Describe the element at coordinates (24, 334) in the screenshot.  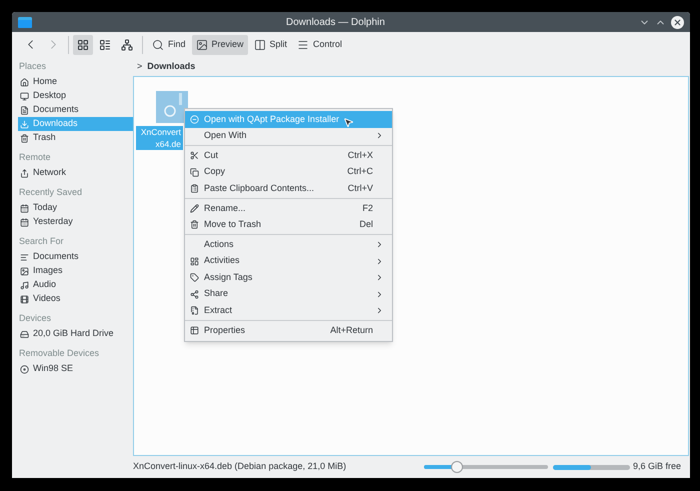
I see `drive-icon` at that location.